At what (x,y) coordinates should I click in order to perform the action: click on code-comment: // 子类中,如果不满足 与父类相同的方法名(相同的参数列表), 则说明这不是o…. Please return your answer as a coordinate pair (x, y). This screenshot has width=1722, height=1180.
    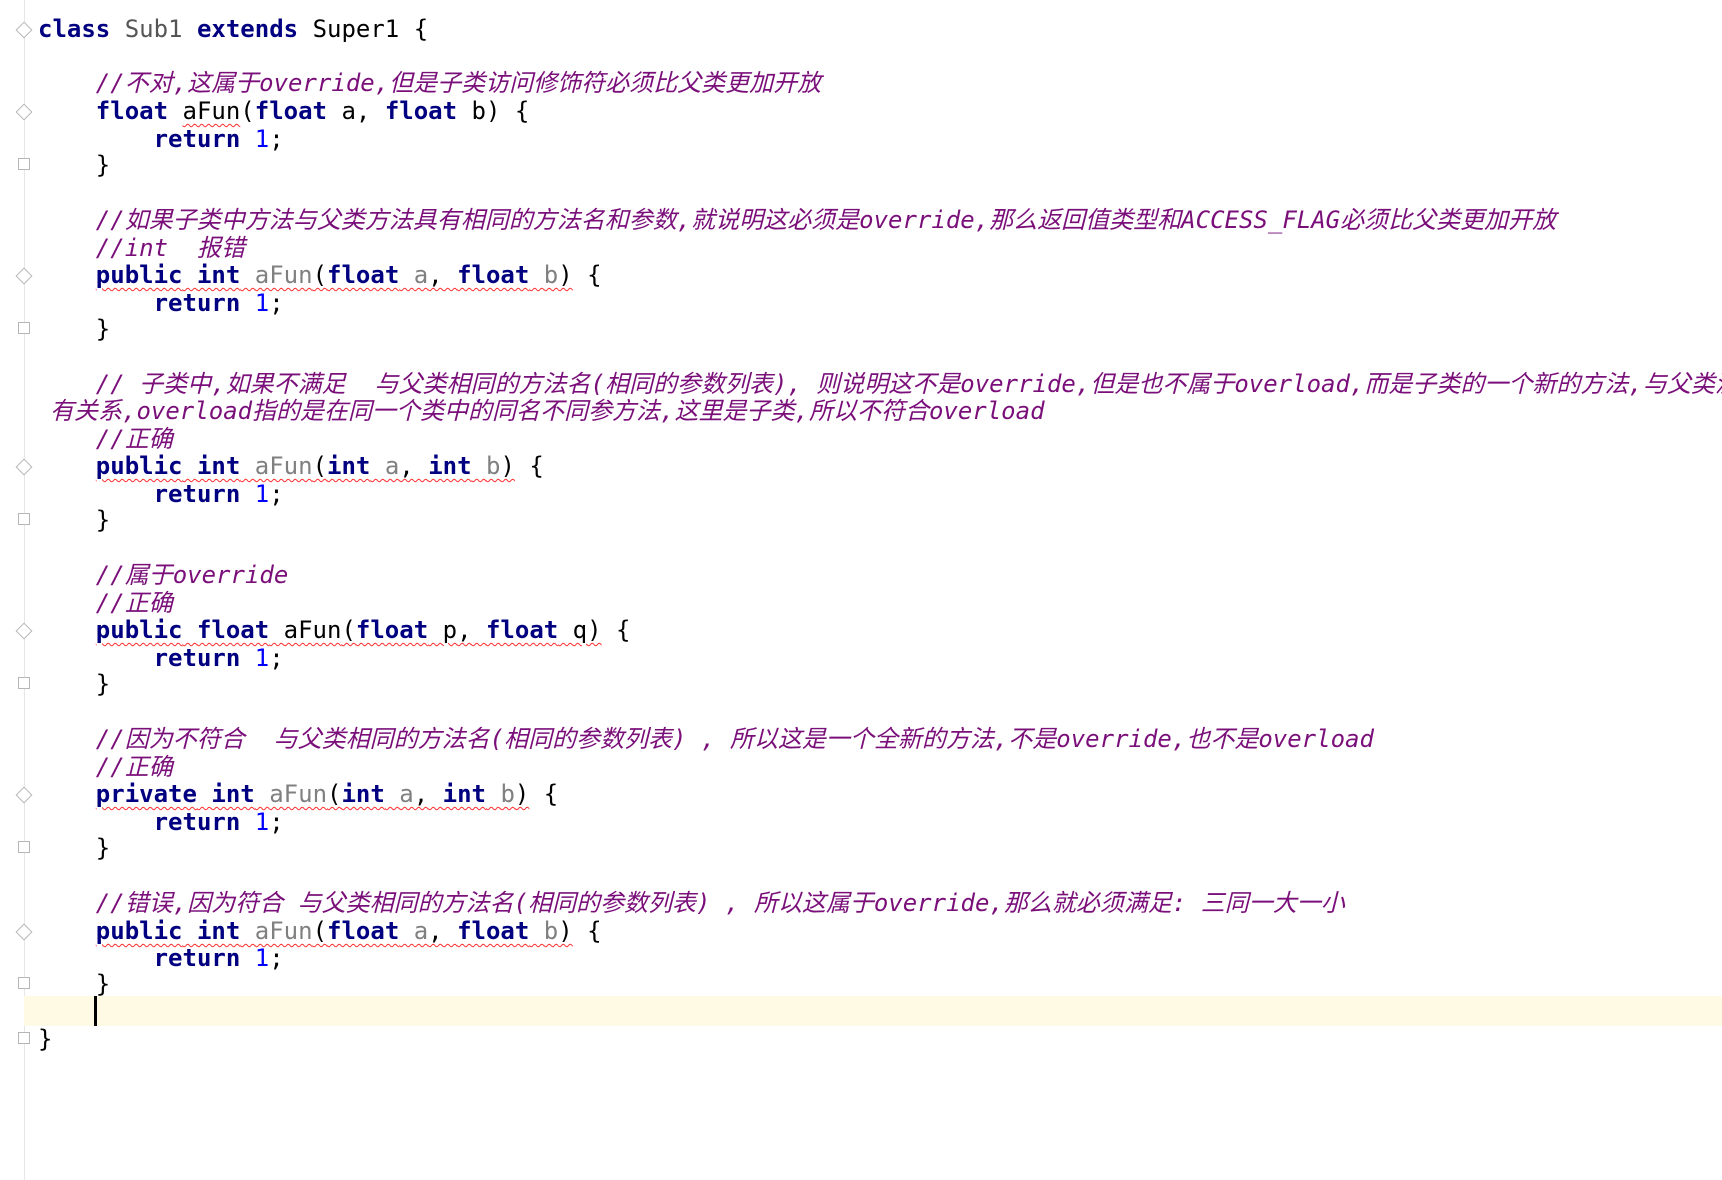
    Looking at the image, I should click on (908, 384).